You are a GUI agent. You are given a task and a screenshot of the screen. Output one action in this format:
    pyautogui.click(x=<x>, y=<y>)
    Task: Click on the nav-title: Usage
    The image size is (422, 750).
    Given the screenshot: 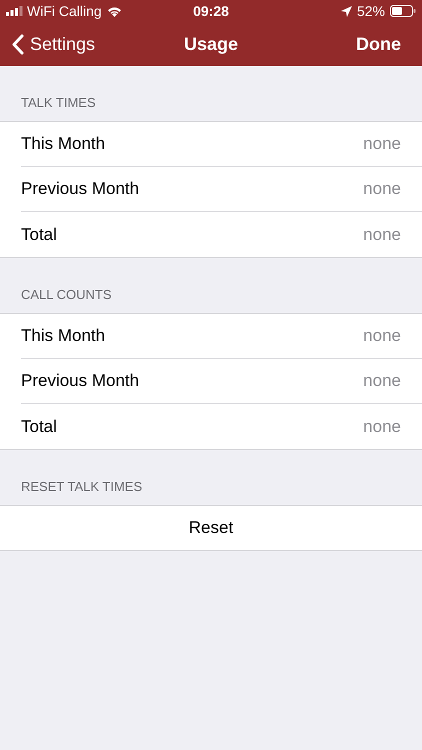 What is the action you would take?
    pyautogui.click(x=211, y=44)
    